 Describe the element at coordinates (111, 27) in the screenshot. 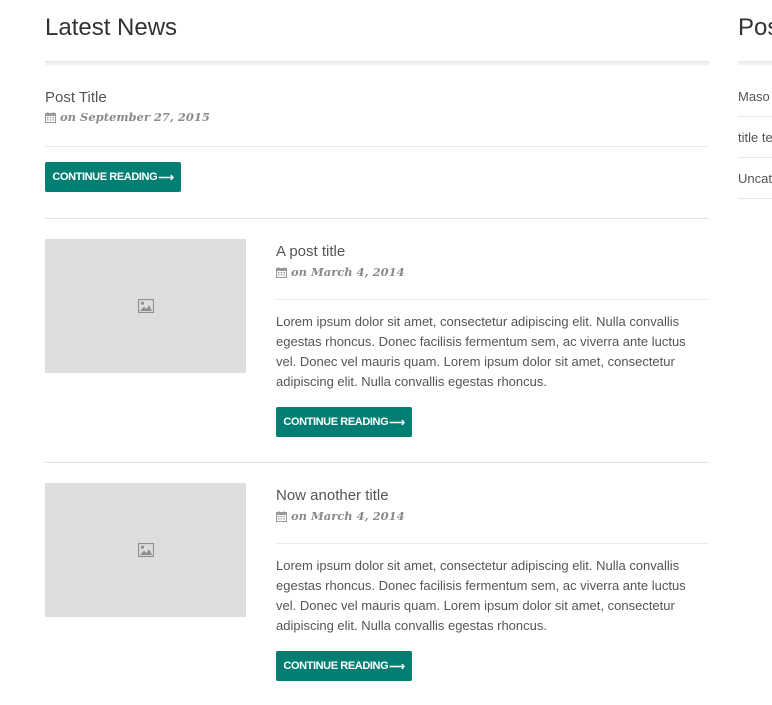

I see `section-title: Latest News` at that location.